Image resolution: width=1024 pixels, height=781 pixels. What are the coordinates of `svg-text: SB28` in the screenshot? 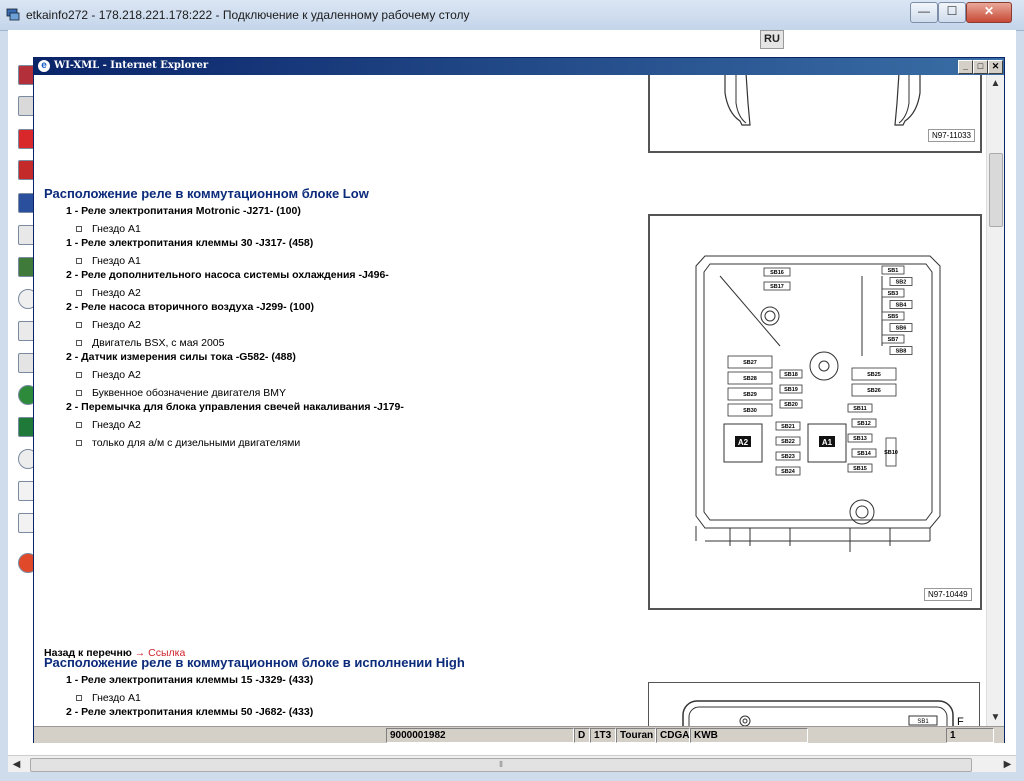 It's located at (750, 379).